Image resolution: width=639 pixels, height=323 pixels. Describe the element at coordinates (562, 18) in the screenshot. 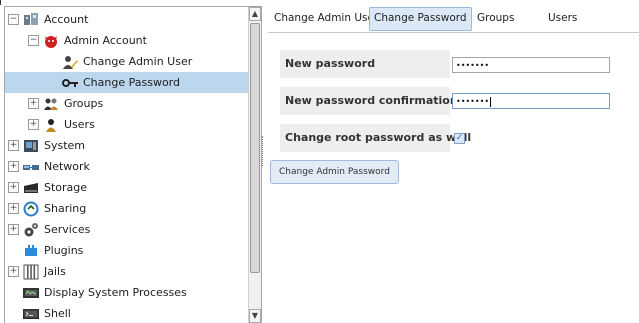

I see `tab-users: Users` at that location.